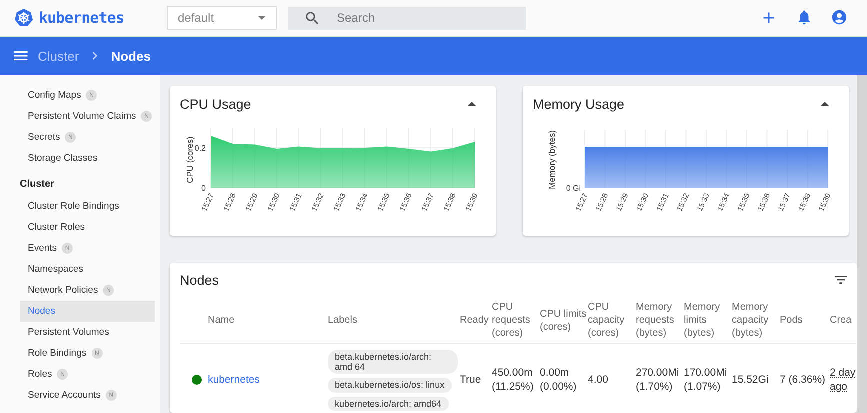 This screenshot has height=413, width=867. What do you see at coordinates (750, 321) in the screenshot?
I see `column-header: Memory capacity (bytes)` at bounding box center [750, 321].